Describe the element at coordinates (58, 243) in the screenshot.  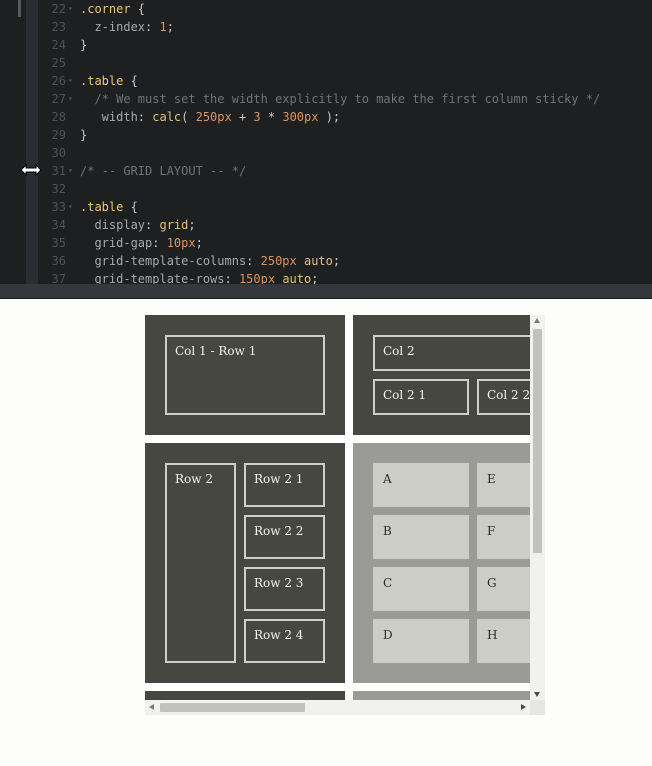
I see `line-number: 35` at that location.